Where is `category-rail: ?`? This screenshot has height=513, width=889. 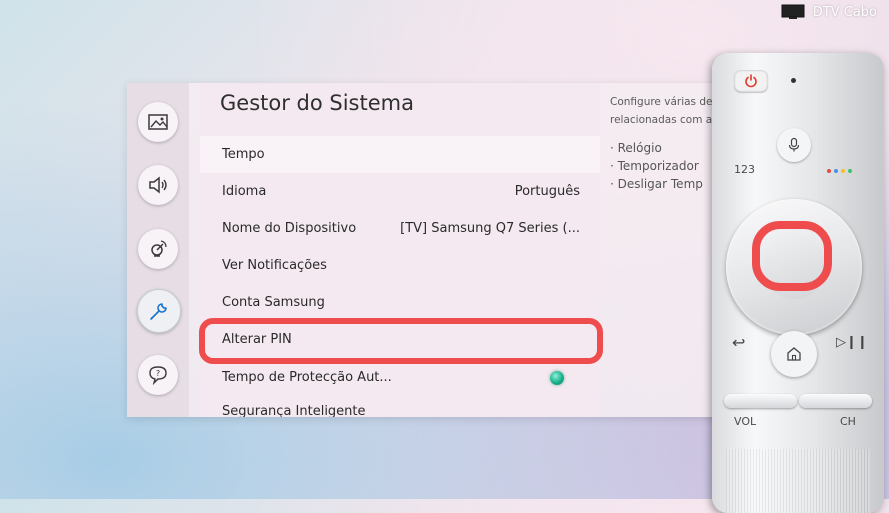 category-rail: ? is located at coordinates (158, 250).